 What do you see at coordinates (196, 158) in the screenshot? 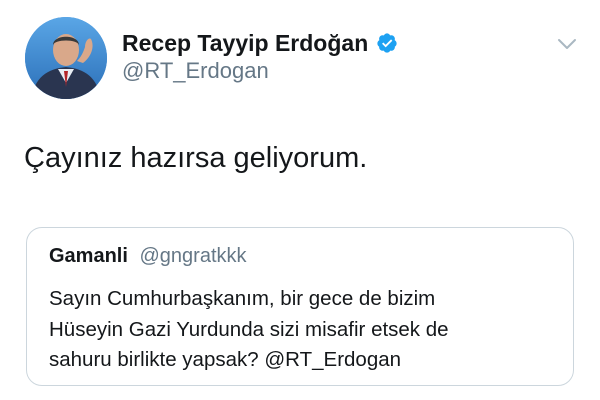
I see `tweet-text: Çayınız hazırsa geliyorum.` at bounding box center [196, 158].